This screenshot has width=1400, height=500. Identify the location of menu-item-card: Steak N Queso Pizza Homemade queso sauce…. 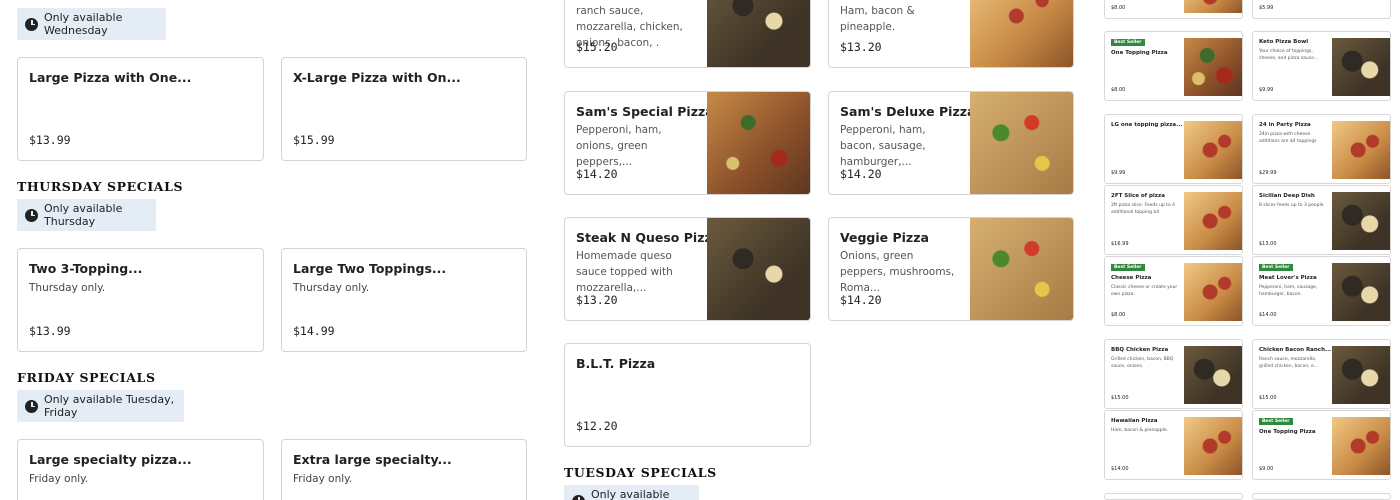
(687, 269).